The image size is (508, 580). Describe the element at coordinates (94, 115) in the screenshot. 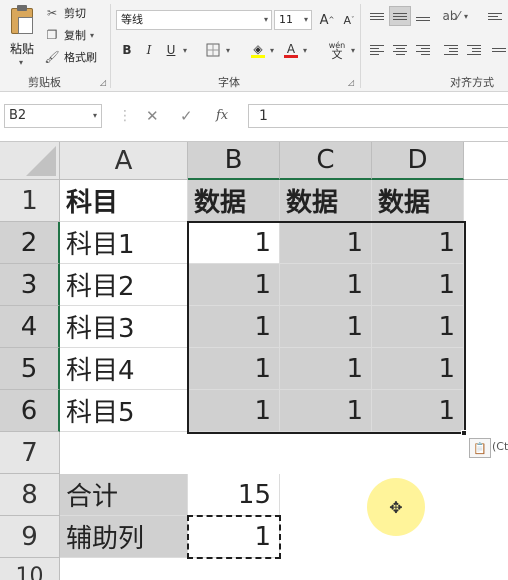

I see `chevron-down-icon: ▾` at that location.